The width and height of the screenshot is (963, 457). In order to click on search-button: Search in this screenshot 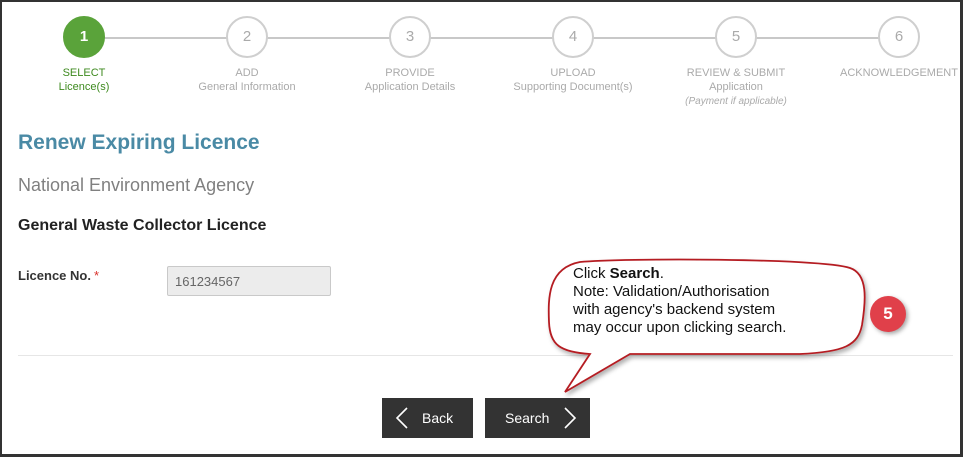, I will do `click(537, 418)`.